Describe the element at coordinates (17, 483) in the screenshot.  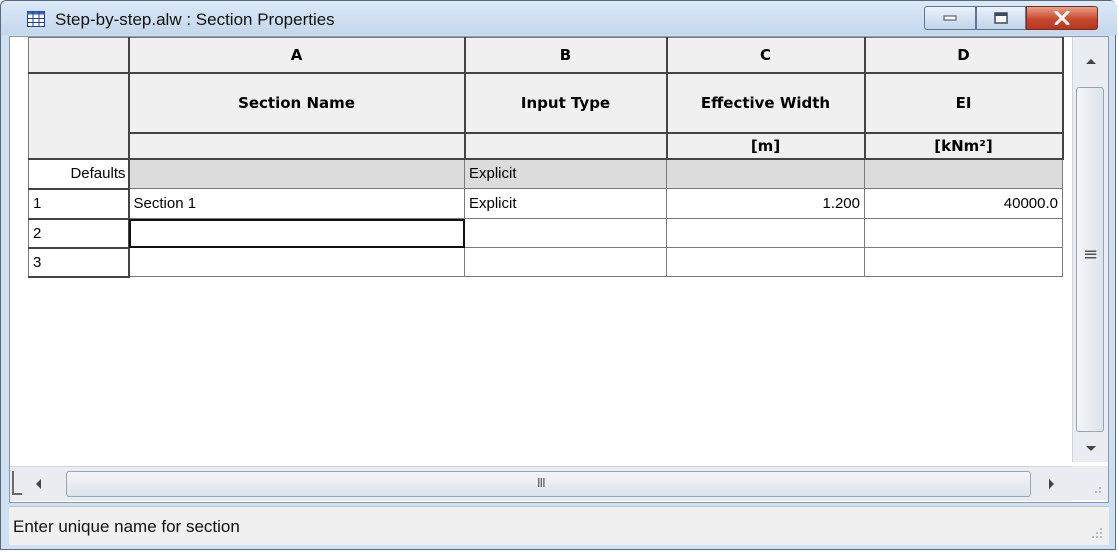
I see `split-box` at that location.